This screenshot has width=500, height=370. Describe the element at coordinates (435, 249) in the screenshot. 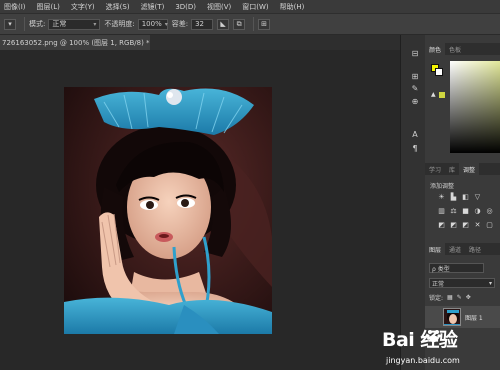

I see `tab-layers: 图层` at that location.